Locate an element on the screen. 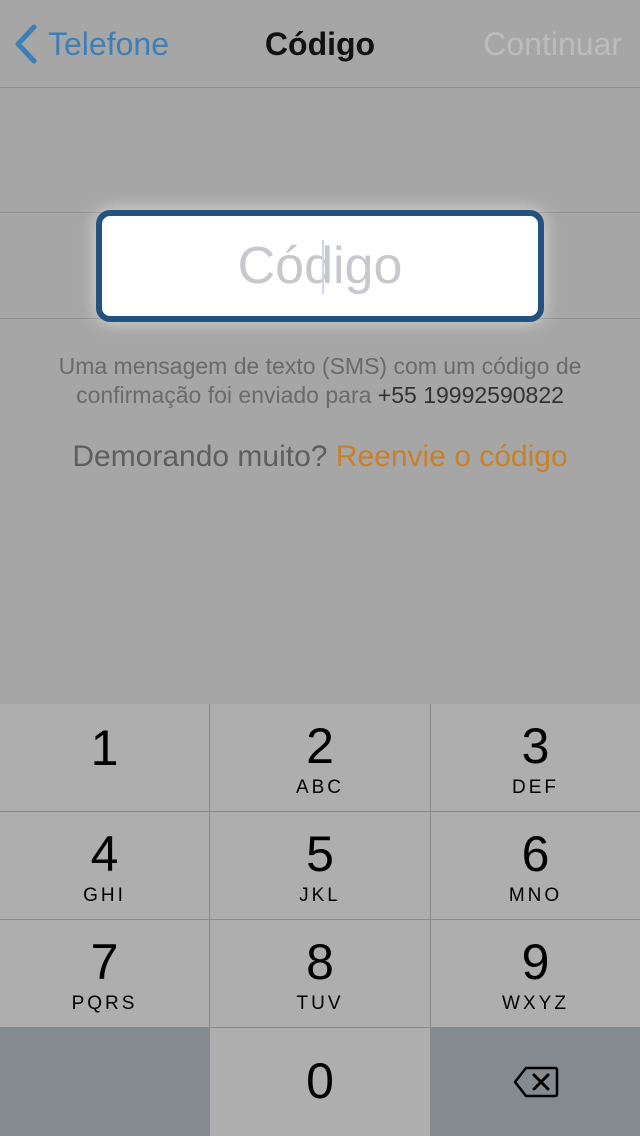 The height and width of the screenshot is (1136, 640). backspace-icon is located at coordinates (535, 1082).